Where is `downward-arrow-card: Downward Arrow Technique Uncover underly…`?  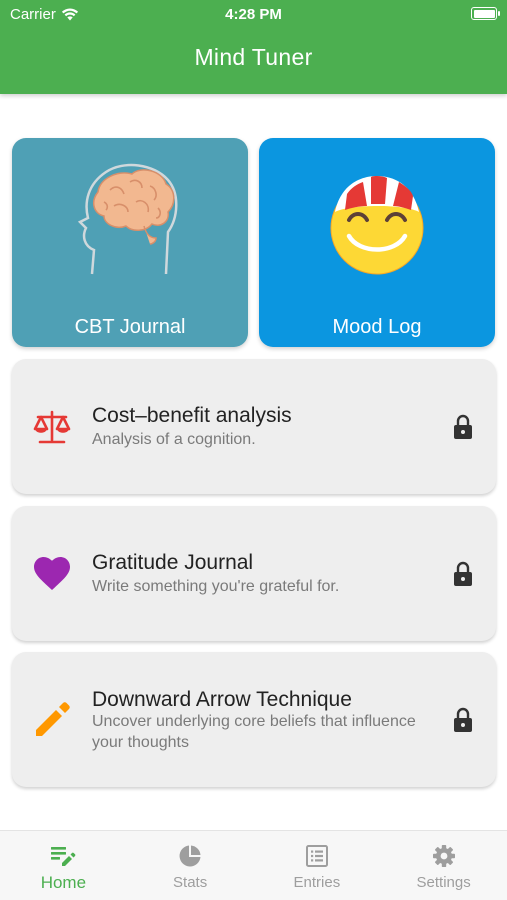 downward-arrow-card: Downward Arrow Technique Uncover underly… is located at coordinates (254, 719).